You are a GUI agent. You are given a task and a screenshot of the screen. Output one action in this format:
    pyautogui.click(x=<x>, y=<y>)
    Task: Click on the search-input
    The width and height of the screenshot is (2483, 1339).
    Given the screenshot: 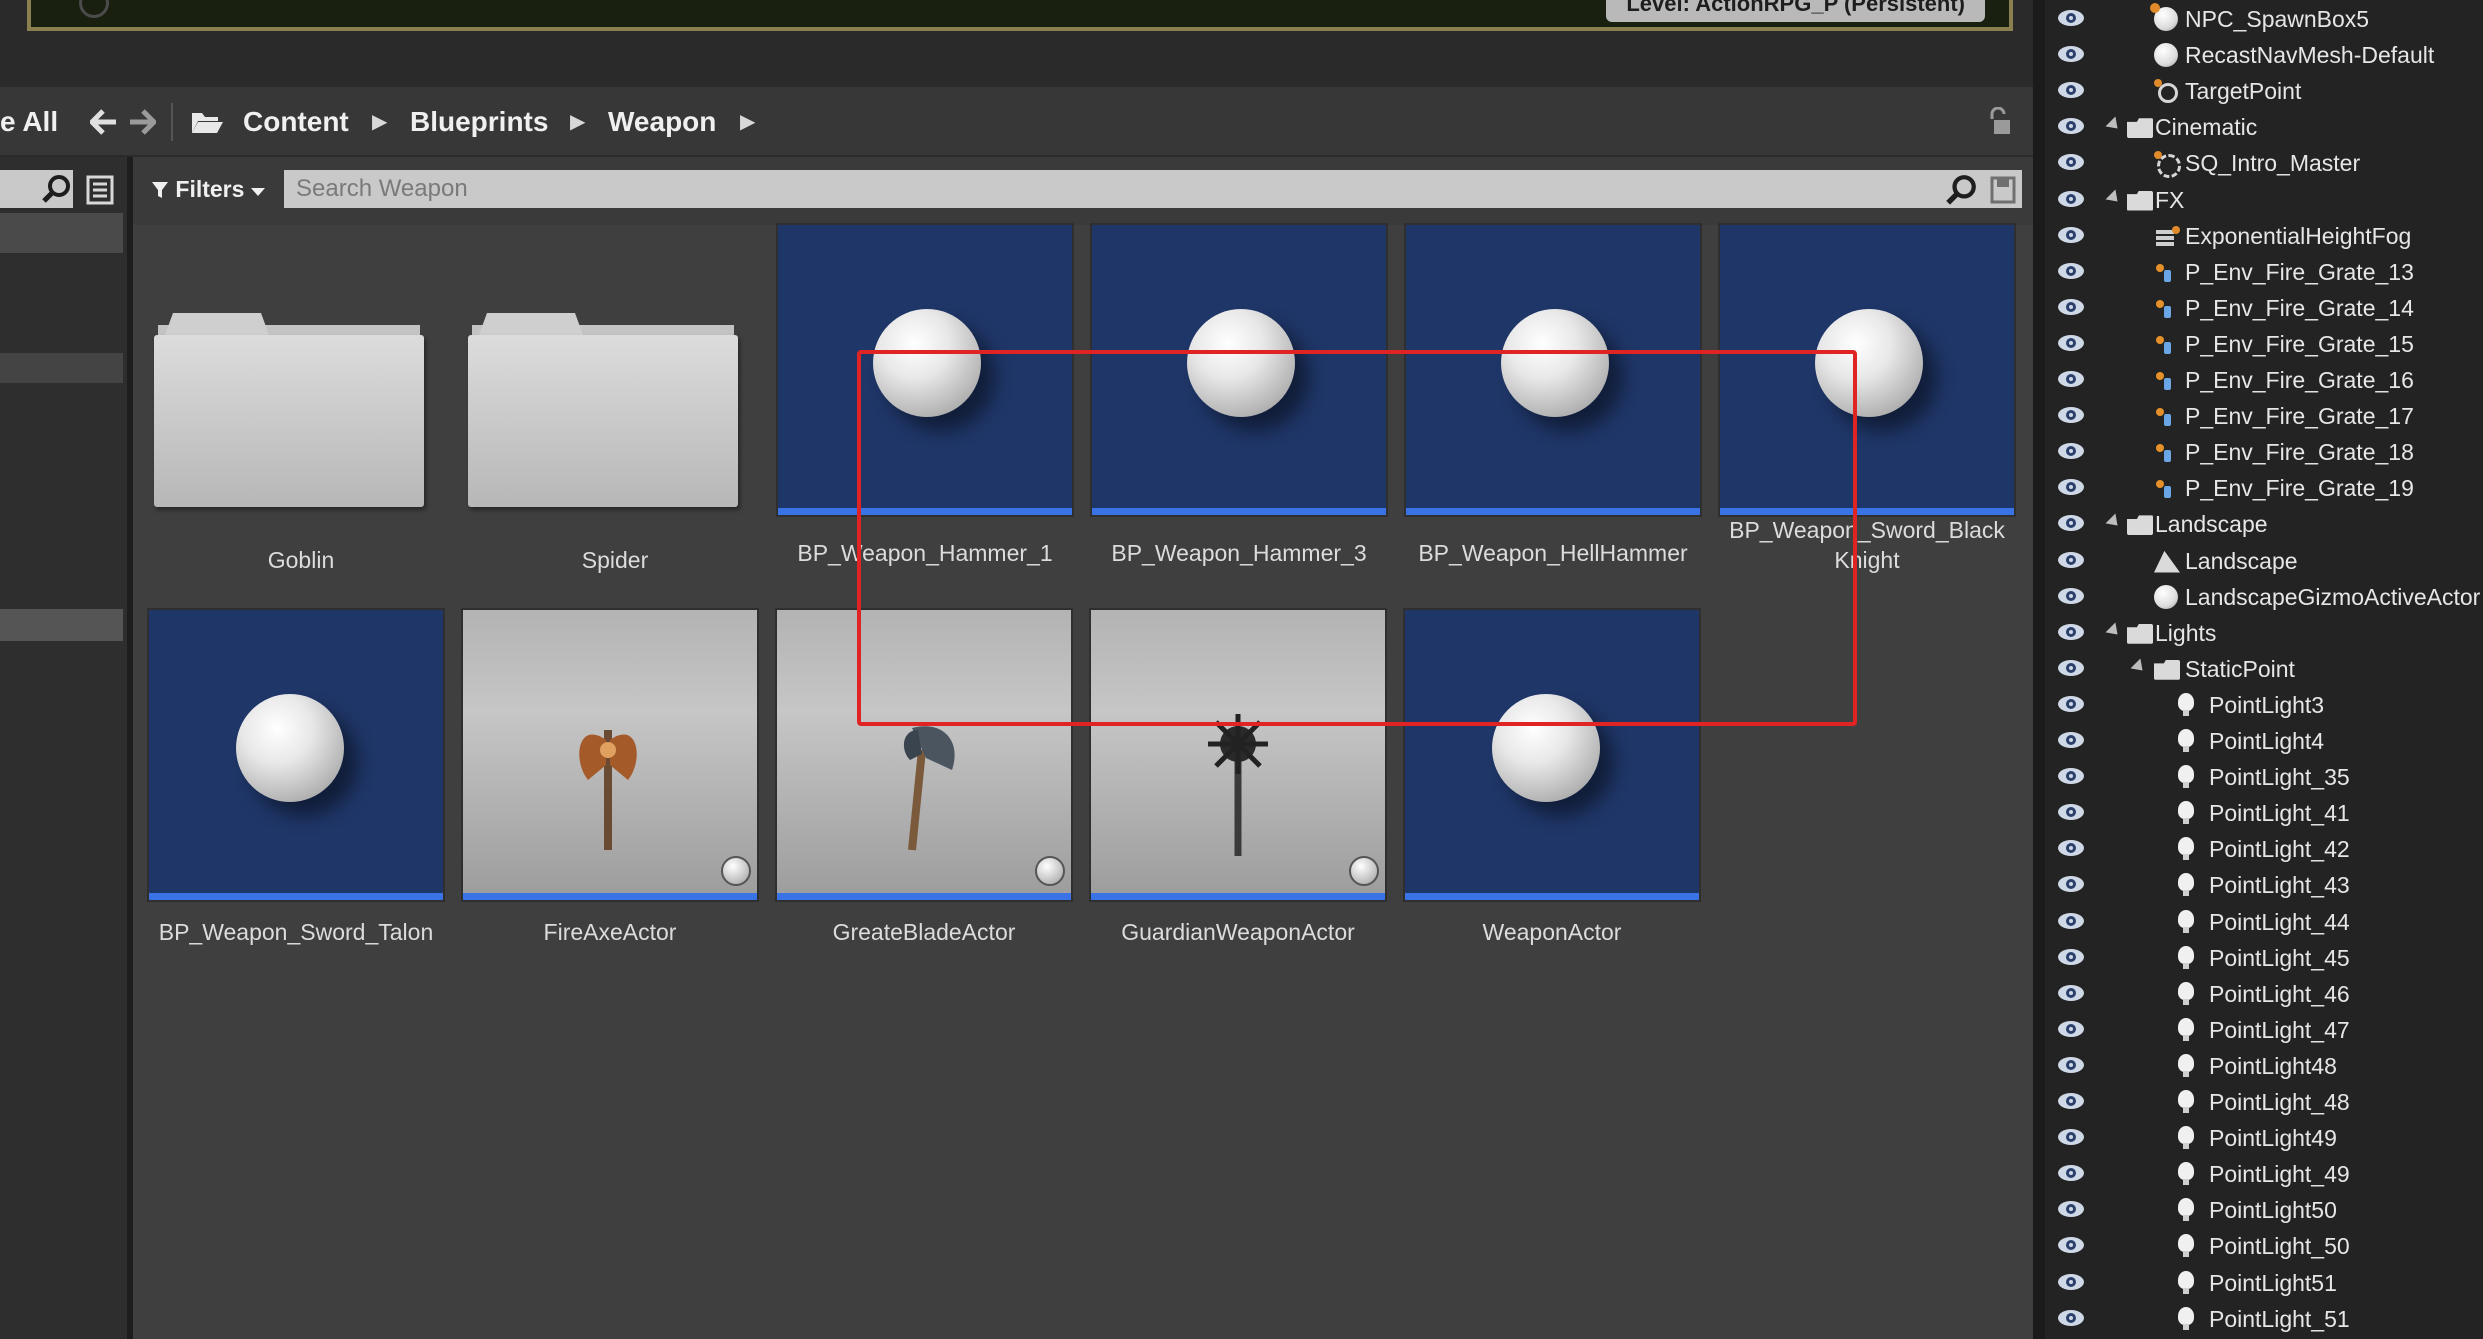 What is the action you would take?
    pyautogui.click(x=1153, y=189)
    